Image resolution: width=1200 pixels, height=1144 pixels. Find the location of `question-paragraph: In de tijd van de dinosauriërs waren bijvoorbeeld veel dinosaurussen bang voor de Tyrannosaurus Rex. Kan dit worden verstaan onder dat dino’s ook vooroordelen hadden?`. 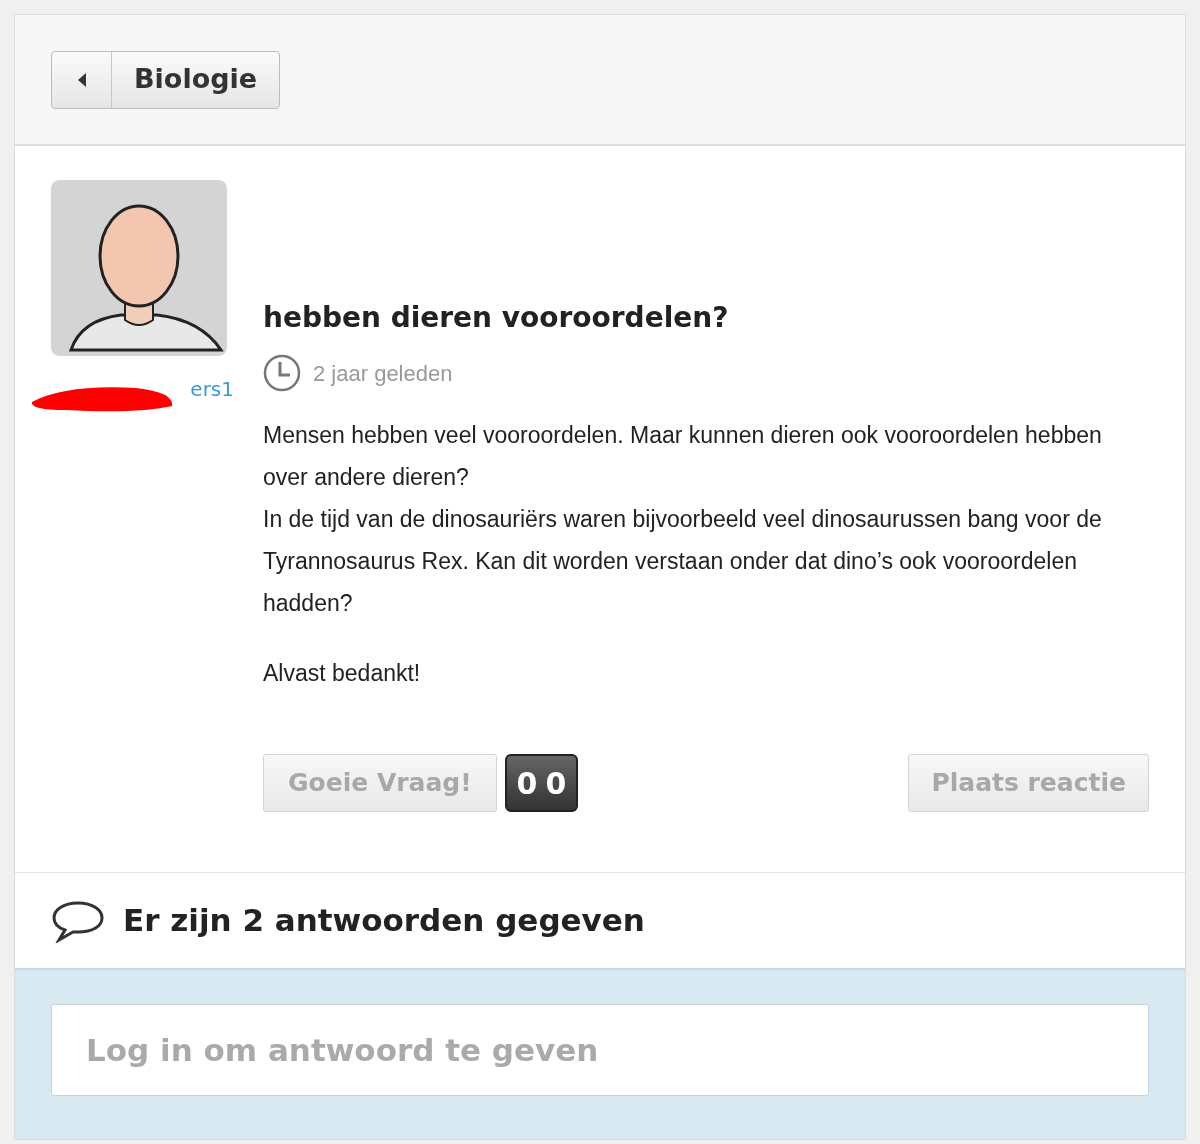

question-paragraph: In de tijd van de dinosauriërs waren bijvoorbeeld veel dinosaurussen bang voor de Tyrannosaurus Rex. Kan dit worden verstaan onder dat dino’s ook vooroordelen hadden? is located at coordinates (683, 561).